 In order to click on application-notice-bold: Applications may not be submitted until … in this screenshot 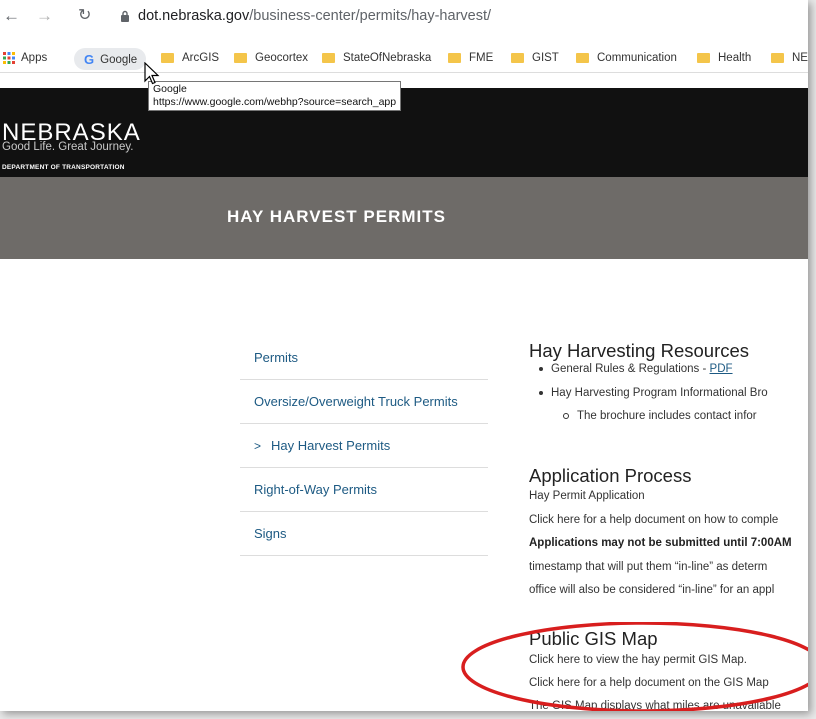, I will do `click(660, 543)`.